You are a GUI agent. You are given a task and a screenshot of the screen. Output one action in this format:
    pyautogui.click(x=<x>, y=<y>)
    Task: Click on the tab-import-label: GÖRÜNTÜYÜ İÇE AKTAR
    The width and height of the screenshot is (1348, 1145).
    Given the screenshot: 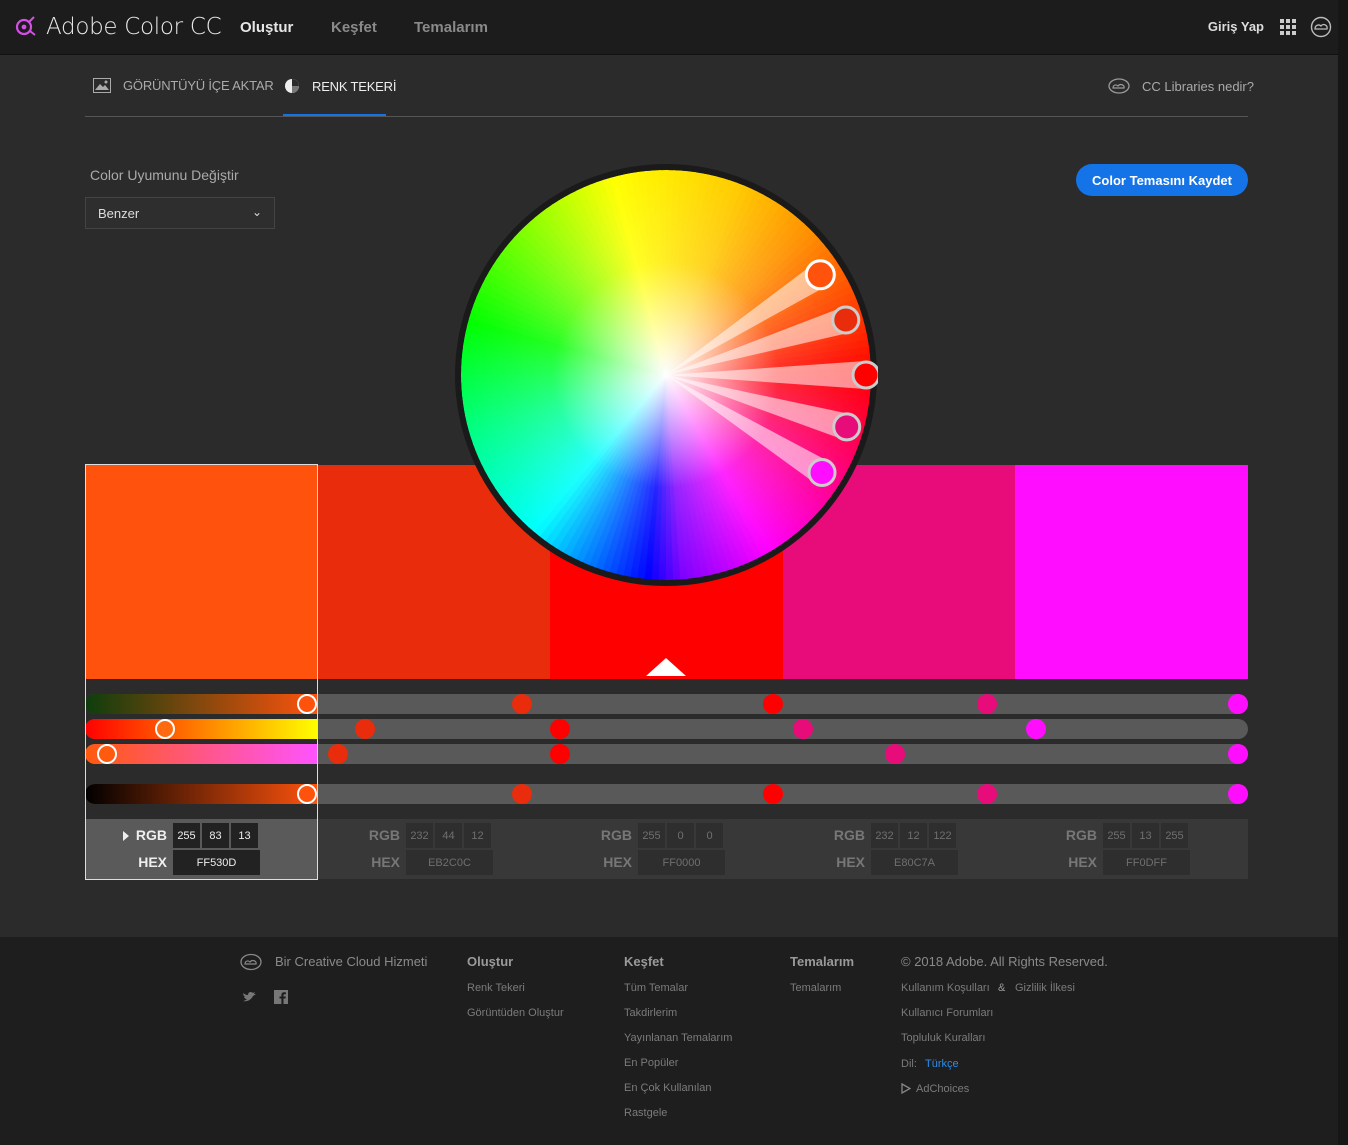 What is the action you would take?
    pyautogui.click(x=198, y=85)
    